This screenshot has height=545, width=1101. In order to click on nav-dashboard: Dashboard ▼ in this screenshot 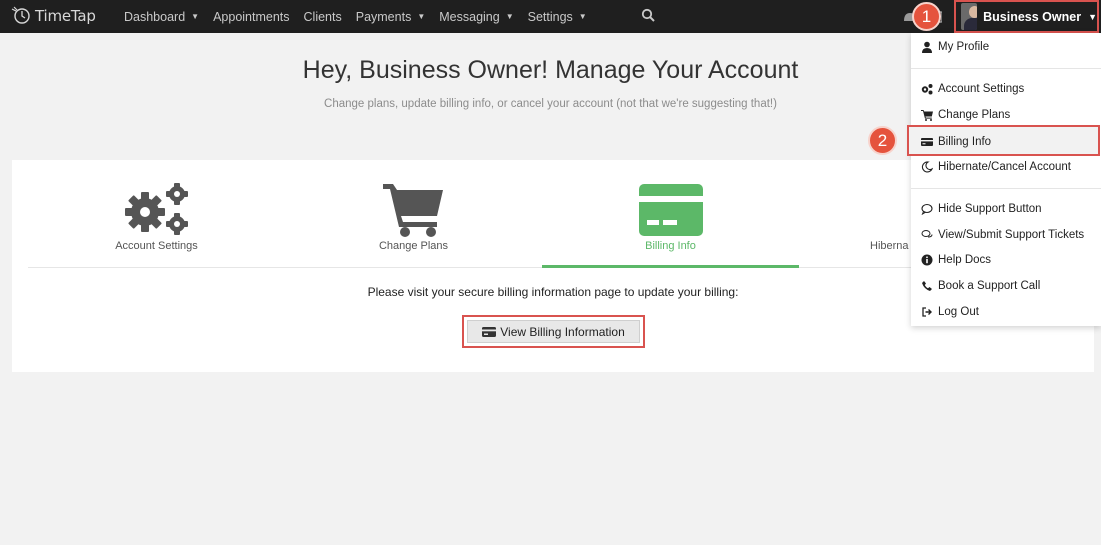, I will do `click(161, 17)`.